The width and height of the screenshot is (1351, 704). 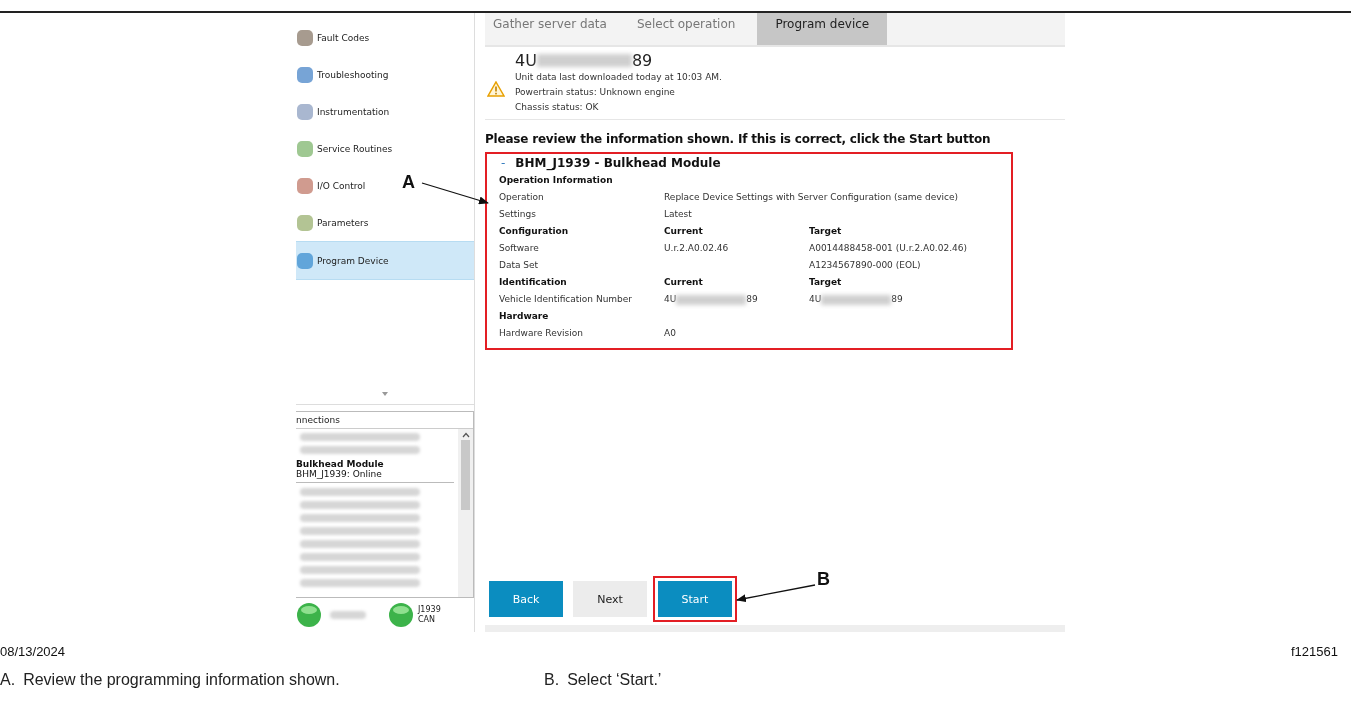 What do you see at coordinates (812, 197) in the screenshot?
I see `table-cell-text: Replace Device Settings with Server Configuration (same device)` at bounding box center [812, 197].